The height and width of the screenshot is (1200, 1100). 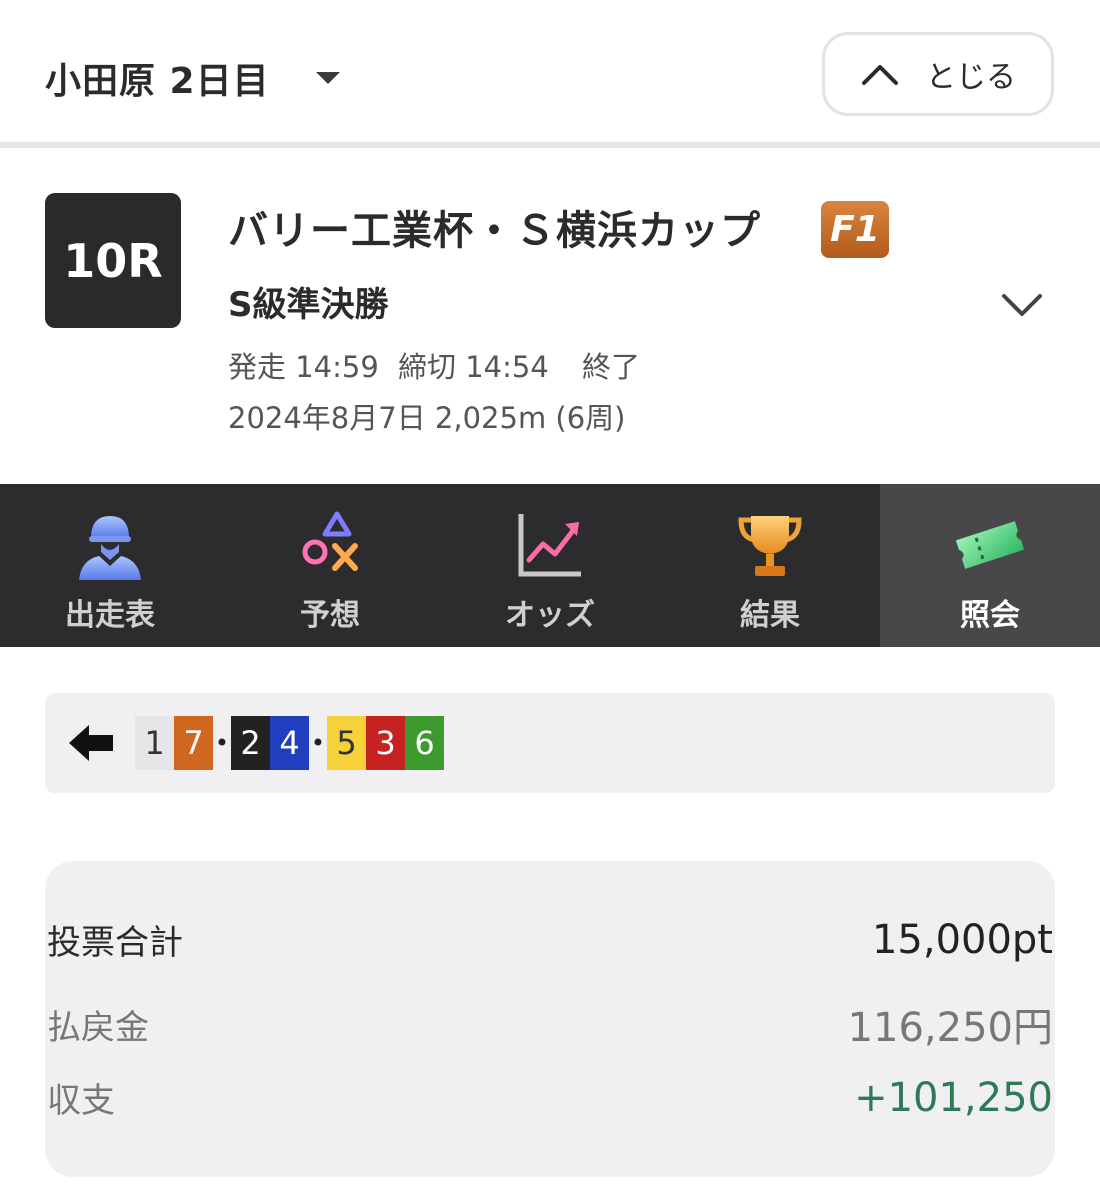 I want to click on caret-down-icon, so click(x=327, y=78).